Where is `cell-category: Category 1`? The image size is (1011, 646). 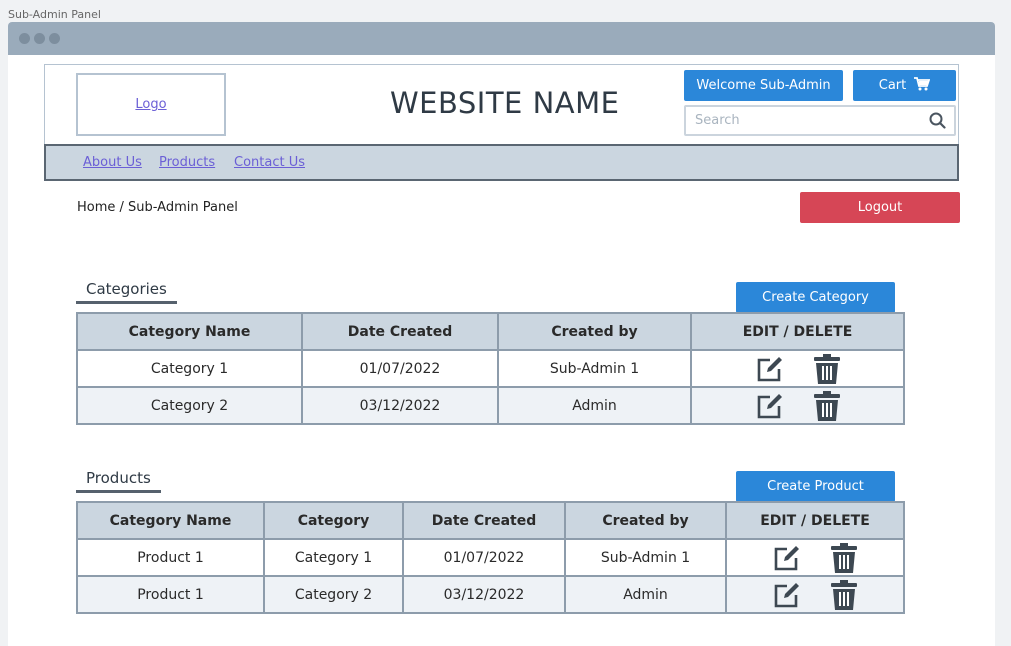
cell-category: Category 1 is located at coordinates (333, 557).